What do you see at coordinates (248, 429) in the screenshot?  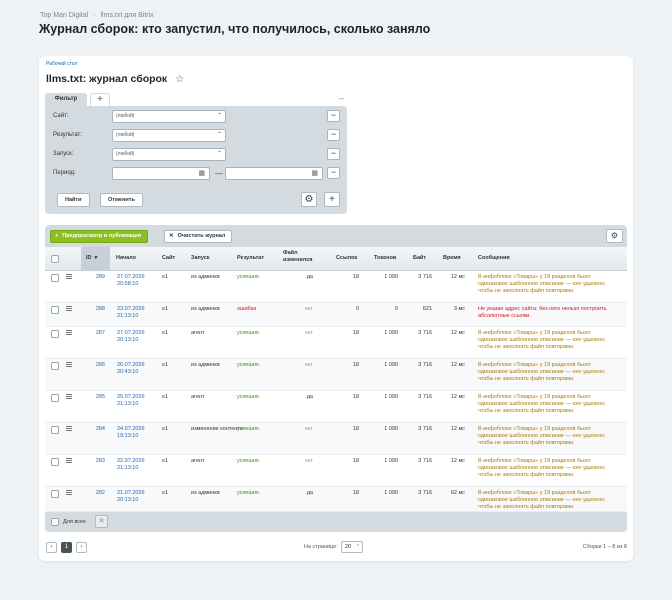 I see `row-result: успешно` at bounding box center [248, 429].